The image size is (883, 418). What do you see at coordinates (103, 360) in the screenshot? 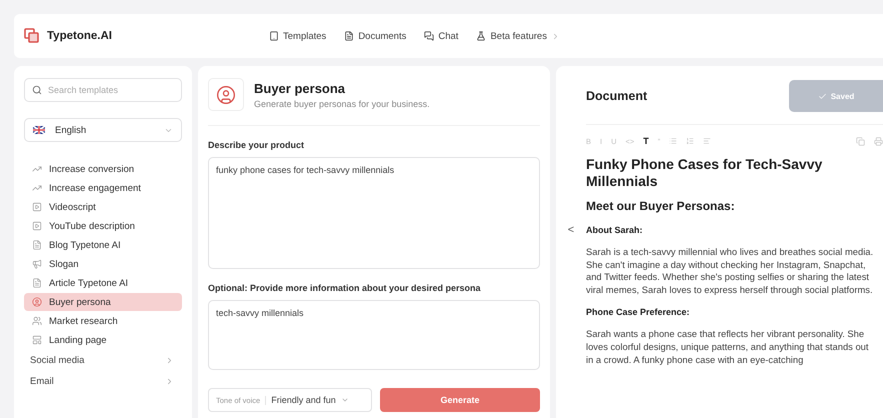
I see `category-item: Social media` at bounding box center [103, 360].